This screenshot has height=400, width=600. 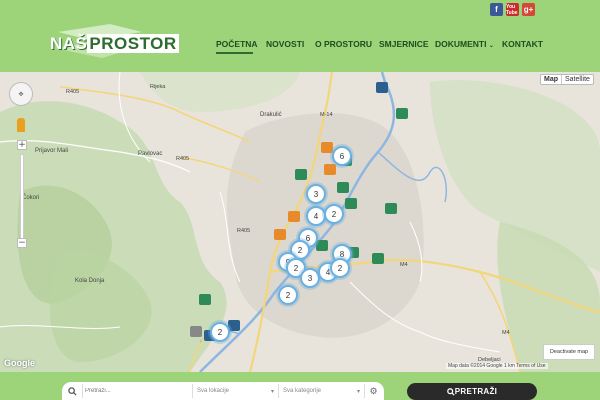 What do you see at coordinates (22, 243) in the screenshot?
I see `zoom-out-button: −` at bounding box center [22, 243].